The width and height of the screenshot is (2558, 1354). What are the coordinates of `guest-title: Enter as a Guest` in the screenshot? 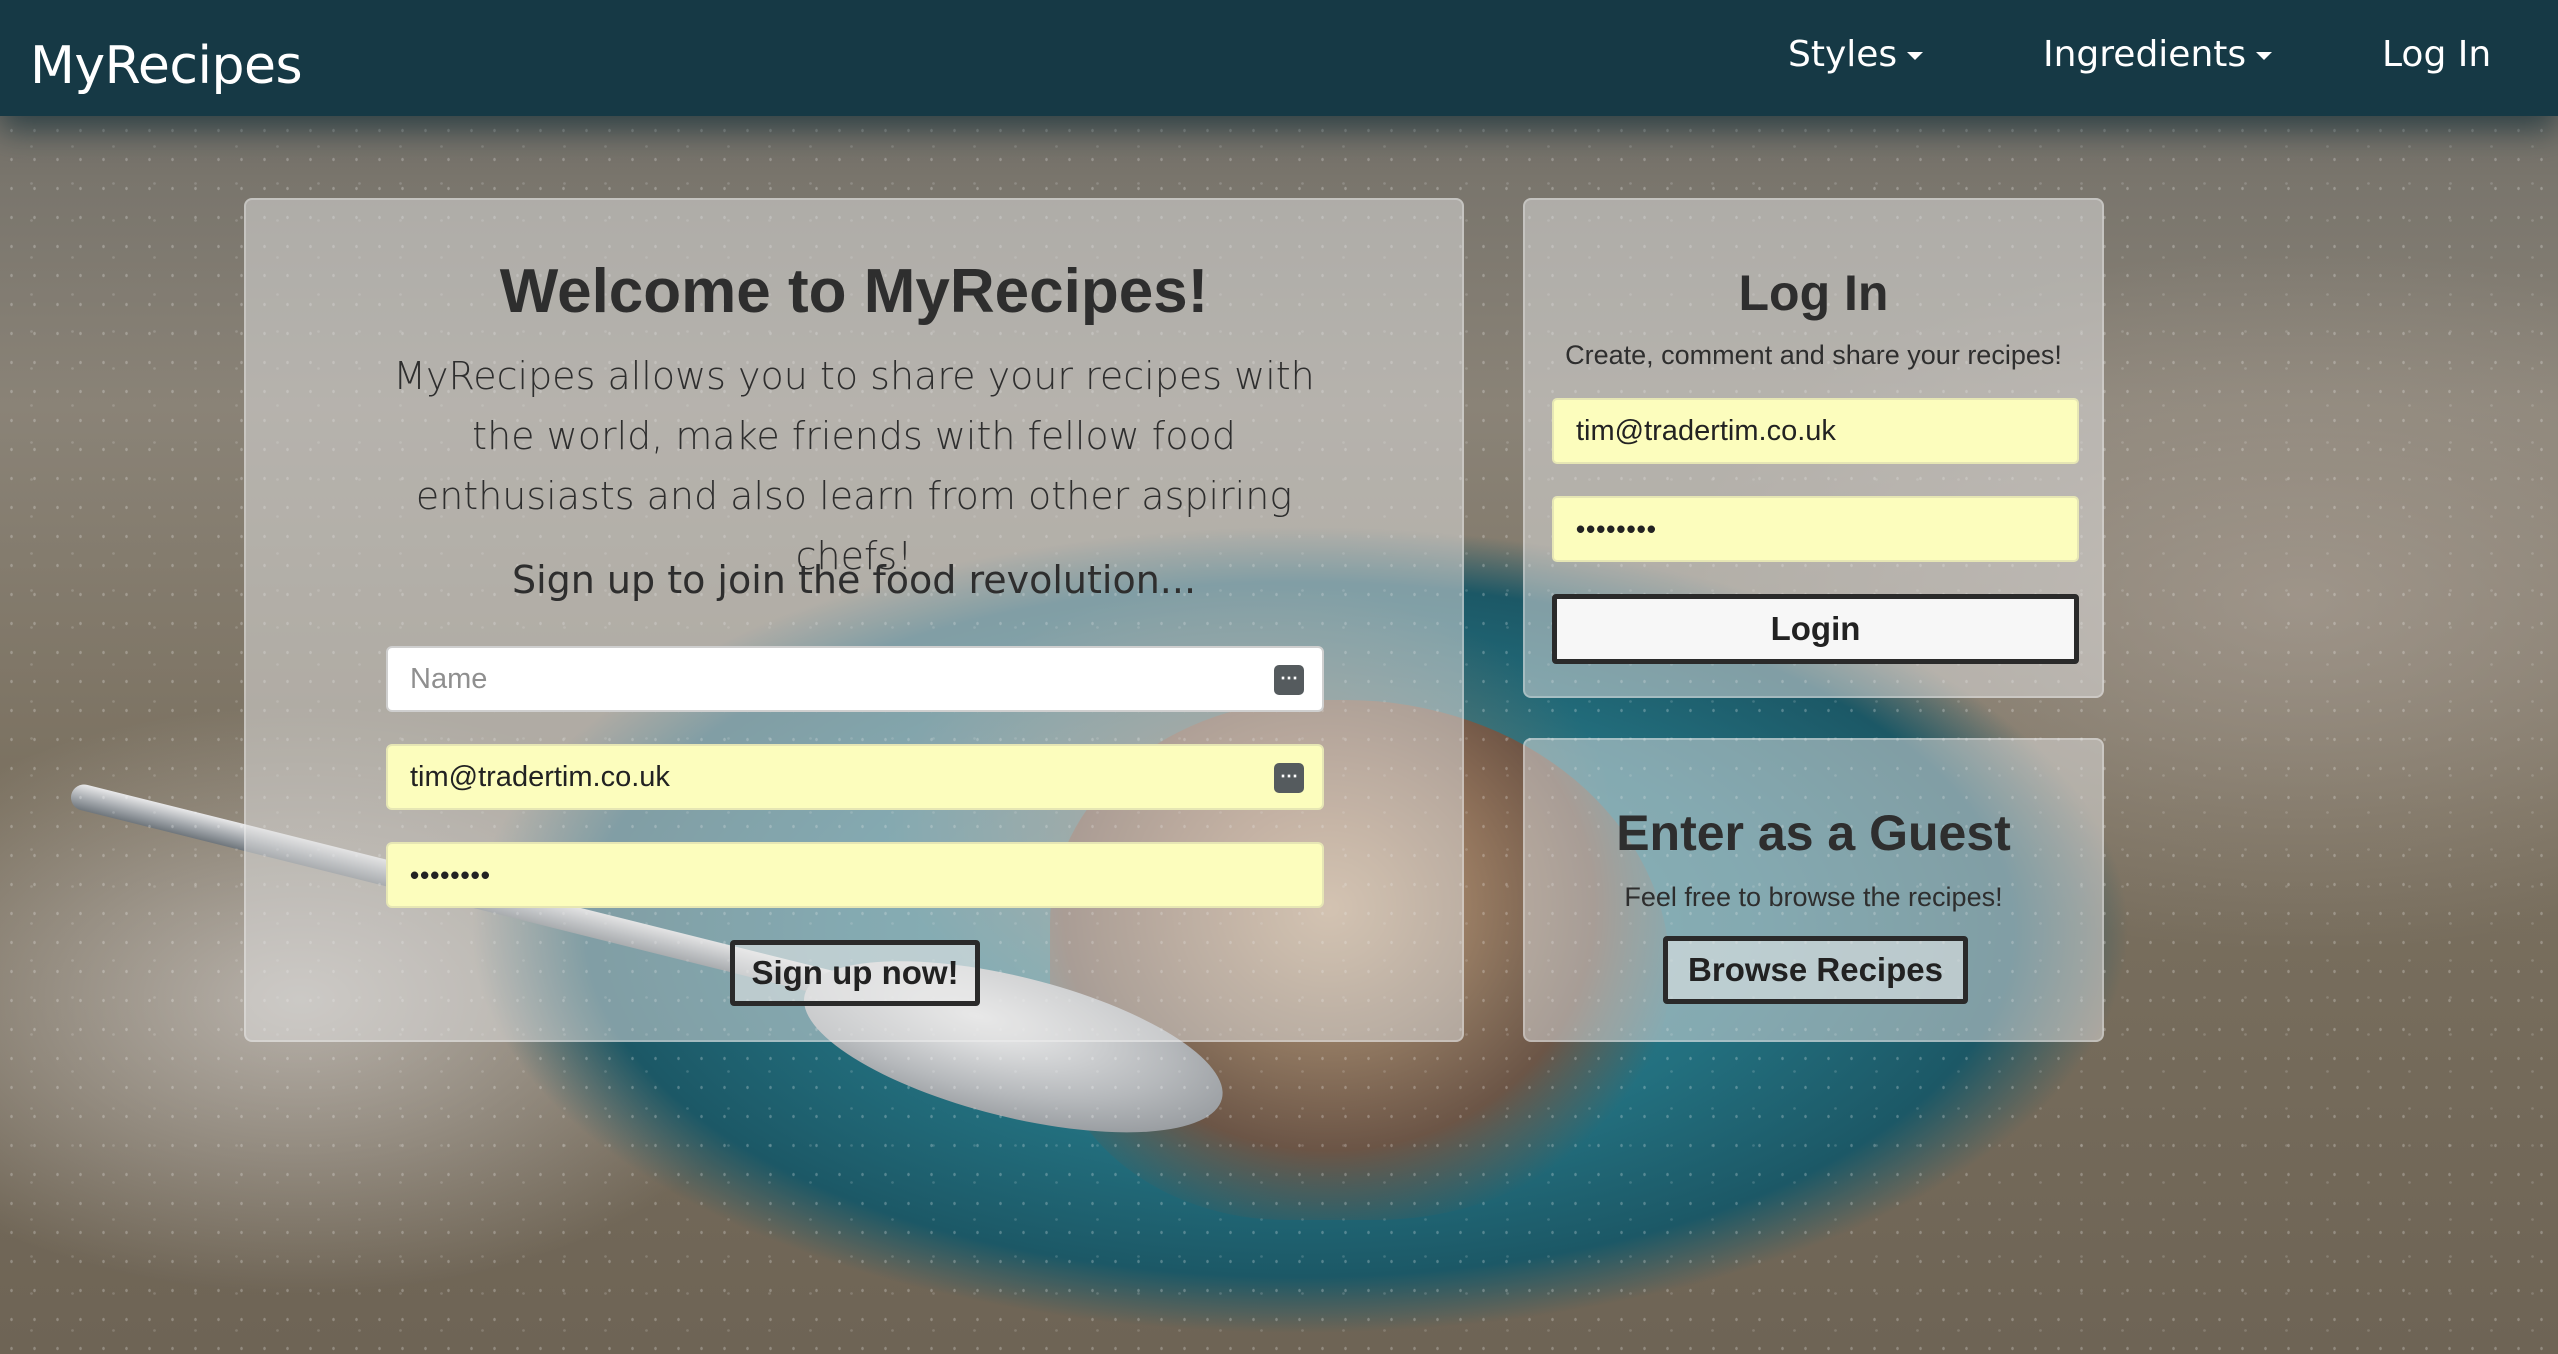 It's located at (1813, 833).